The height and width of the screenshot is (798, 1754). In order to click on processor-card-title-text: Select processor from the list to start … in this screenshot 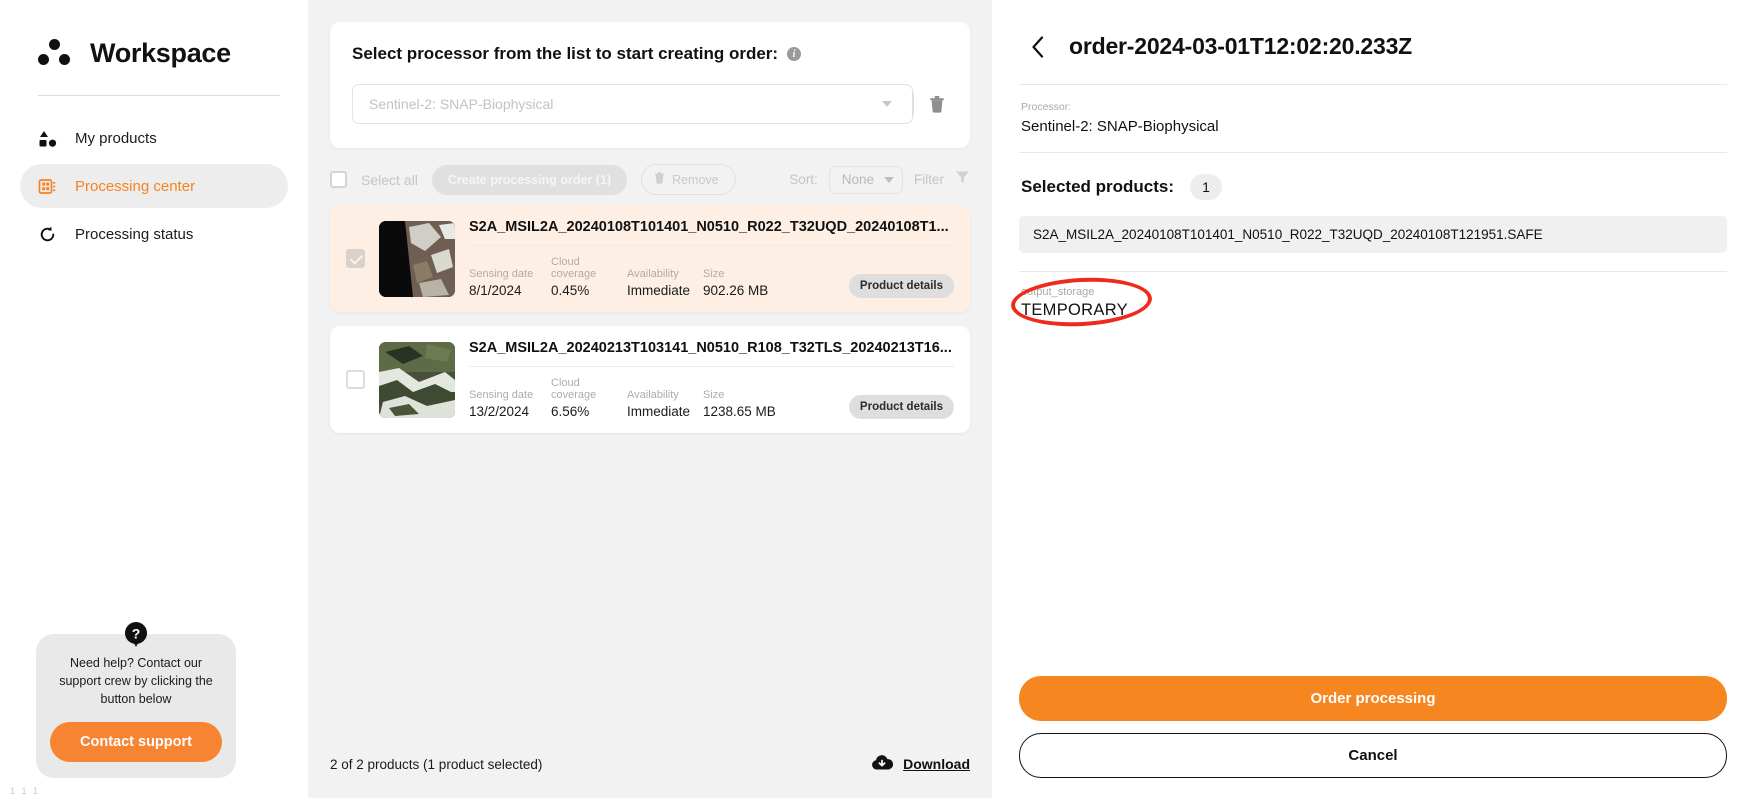, I will do `click(565, 53)`.